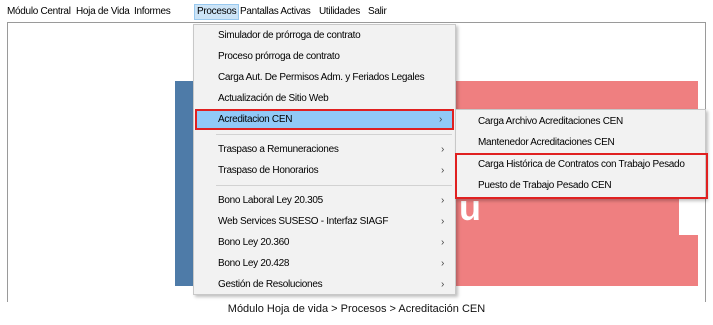 This screenshot has width=713, height=325. I want to click on menu-item-label: Traspaso de Honorarios, so click(268, 170).